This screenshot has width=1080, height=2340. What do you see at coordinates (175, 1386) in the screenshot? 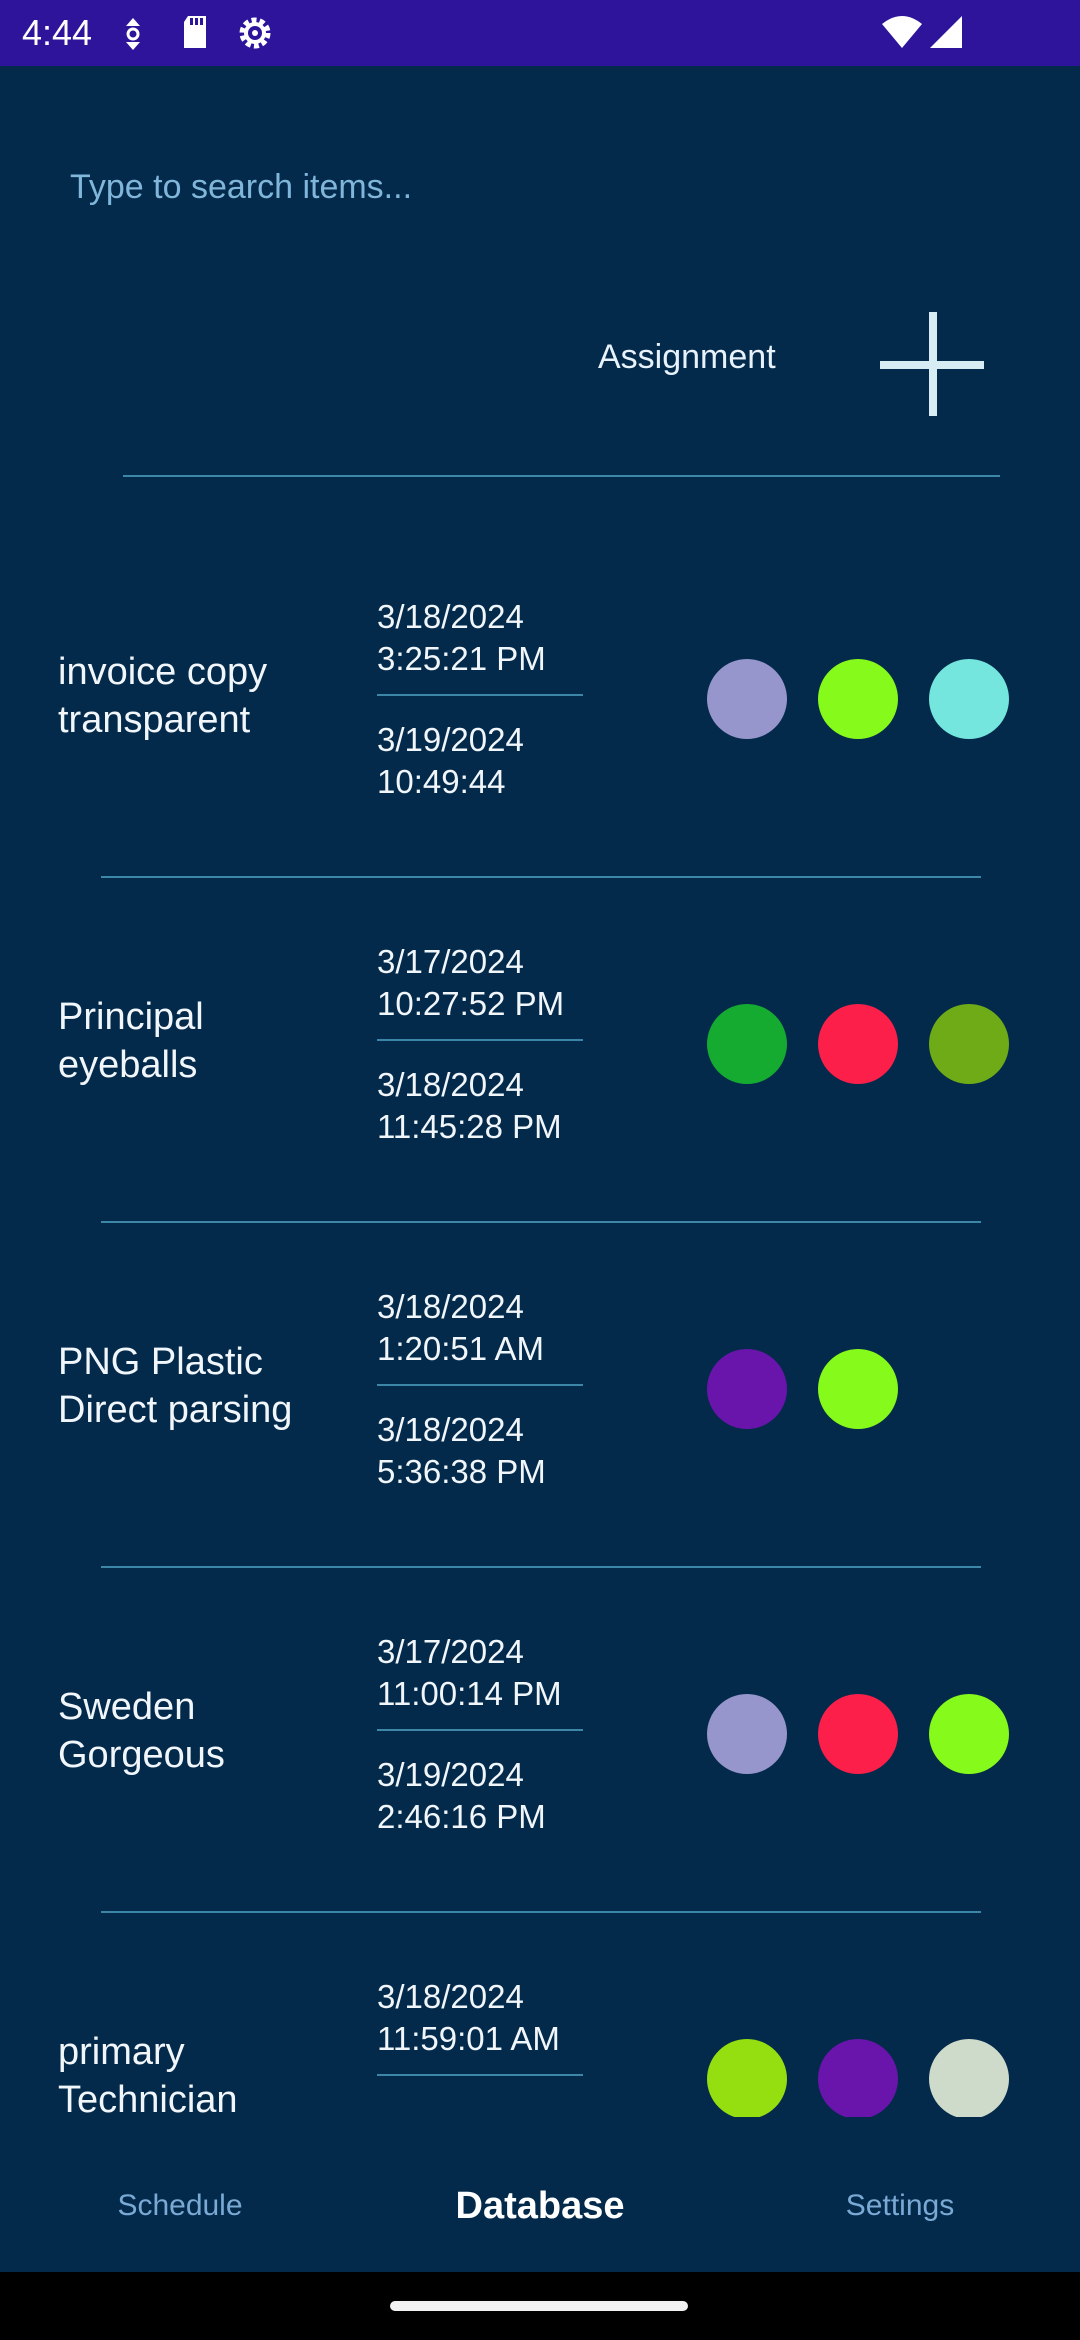
I see `item-title: PNG Plastic Direct parsing` at bounding box center [175, 1386].